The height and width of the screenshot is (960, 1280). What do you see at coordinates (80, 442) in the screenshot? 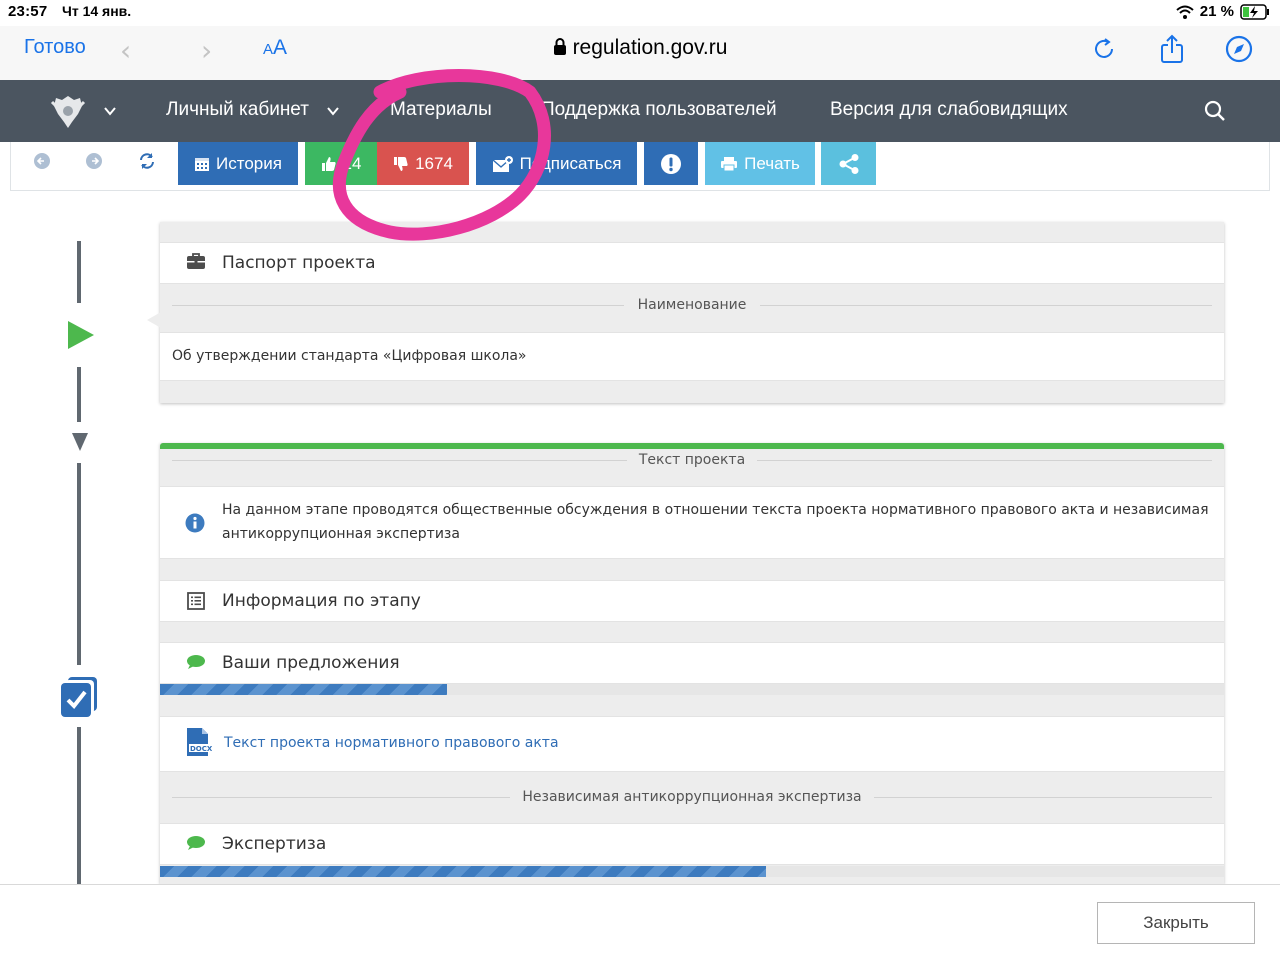
I see `arrow-down-icon` at bounding box center [80, 442].